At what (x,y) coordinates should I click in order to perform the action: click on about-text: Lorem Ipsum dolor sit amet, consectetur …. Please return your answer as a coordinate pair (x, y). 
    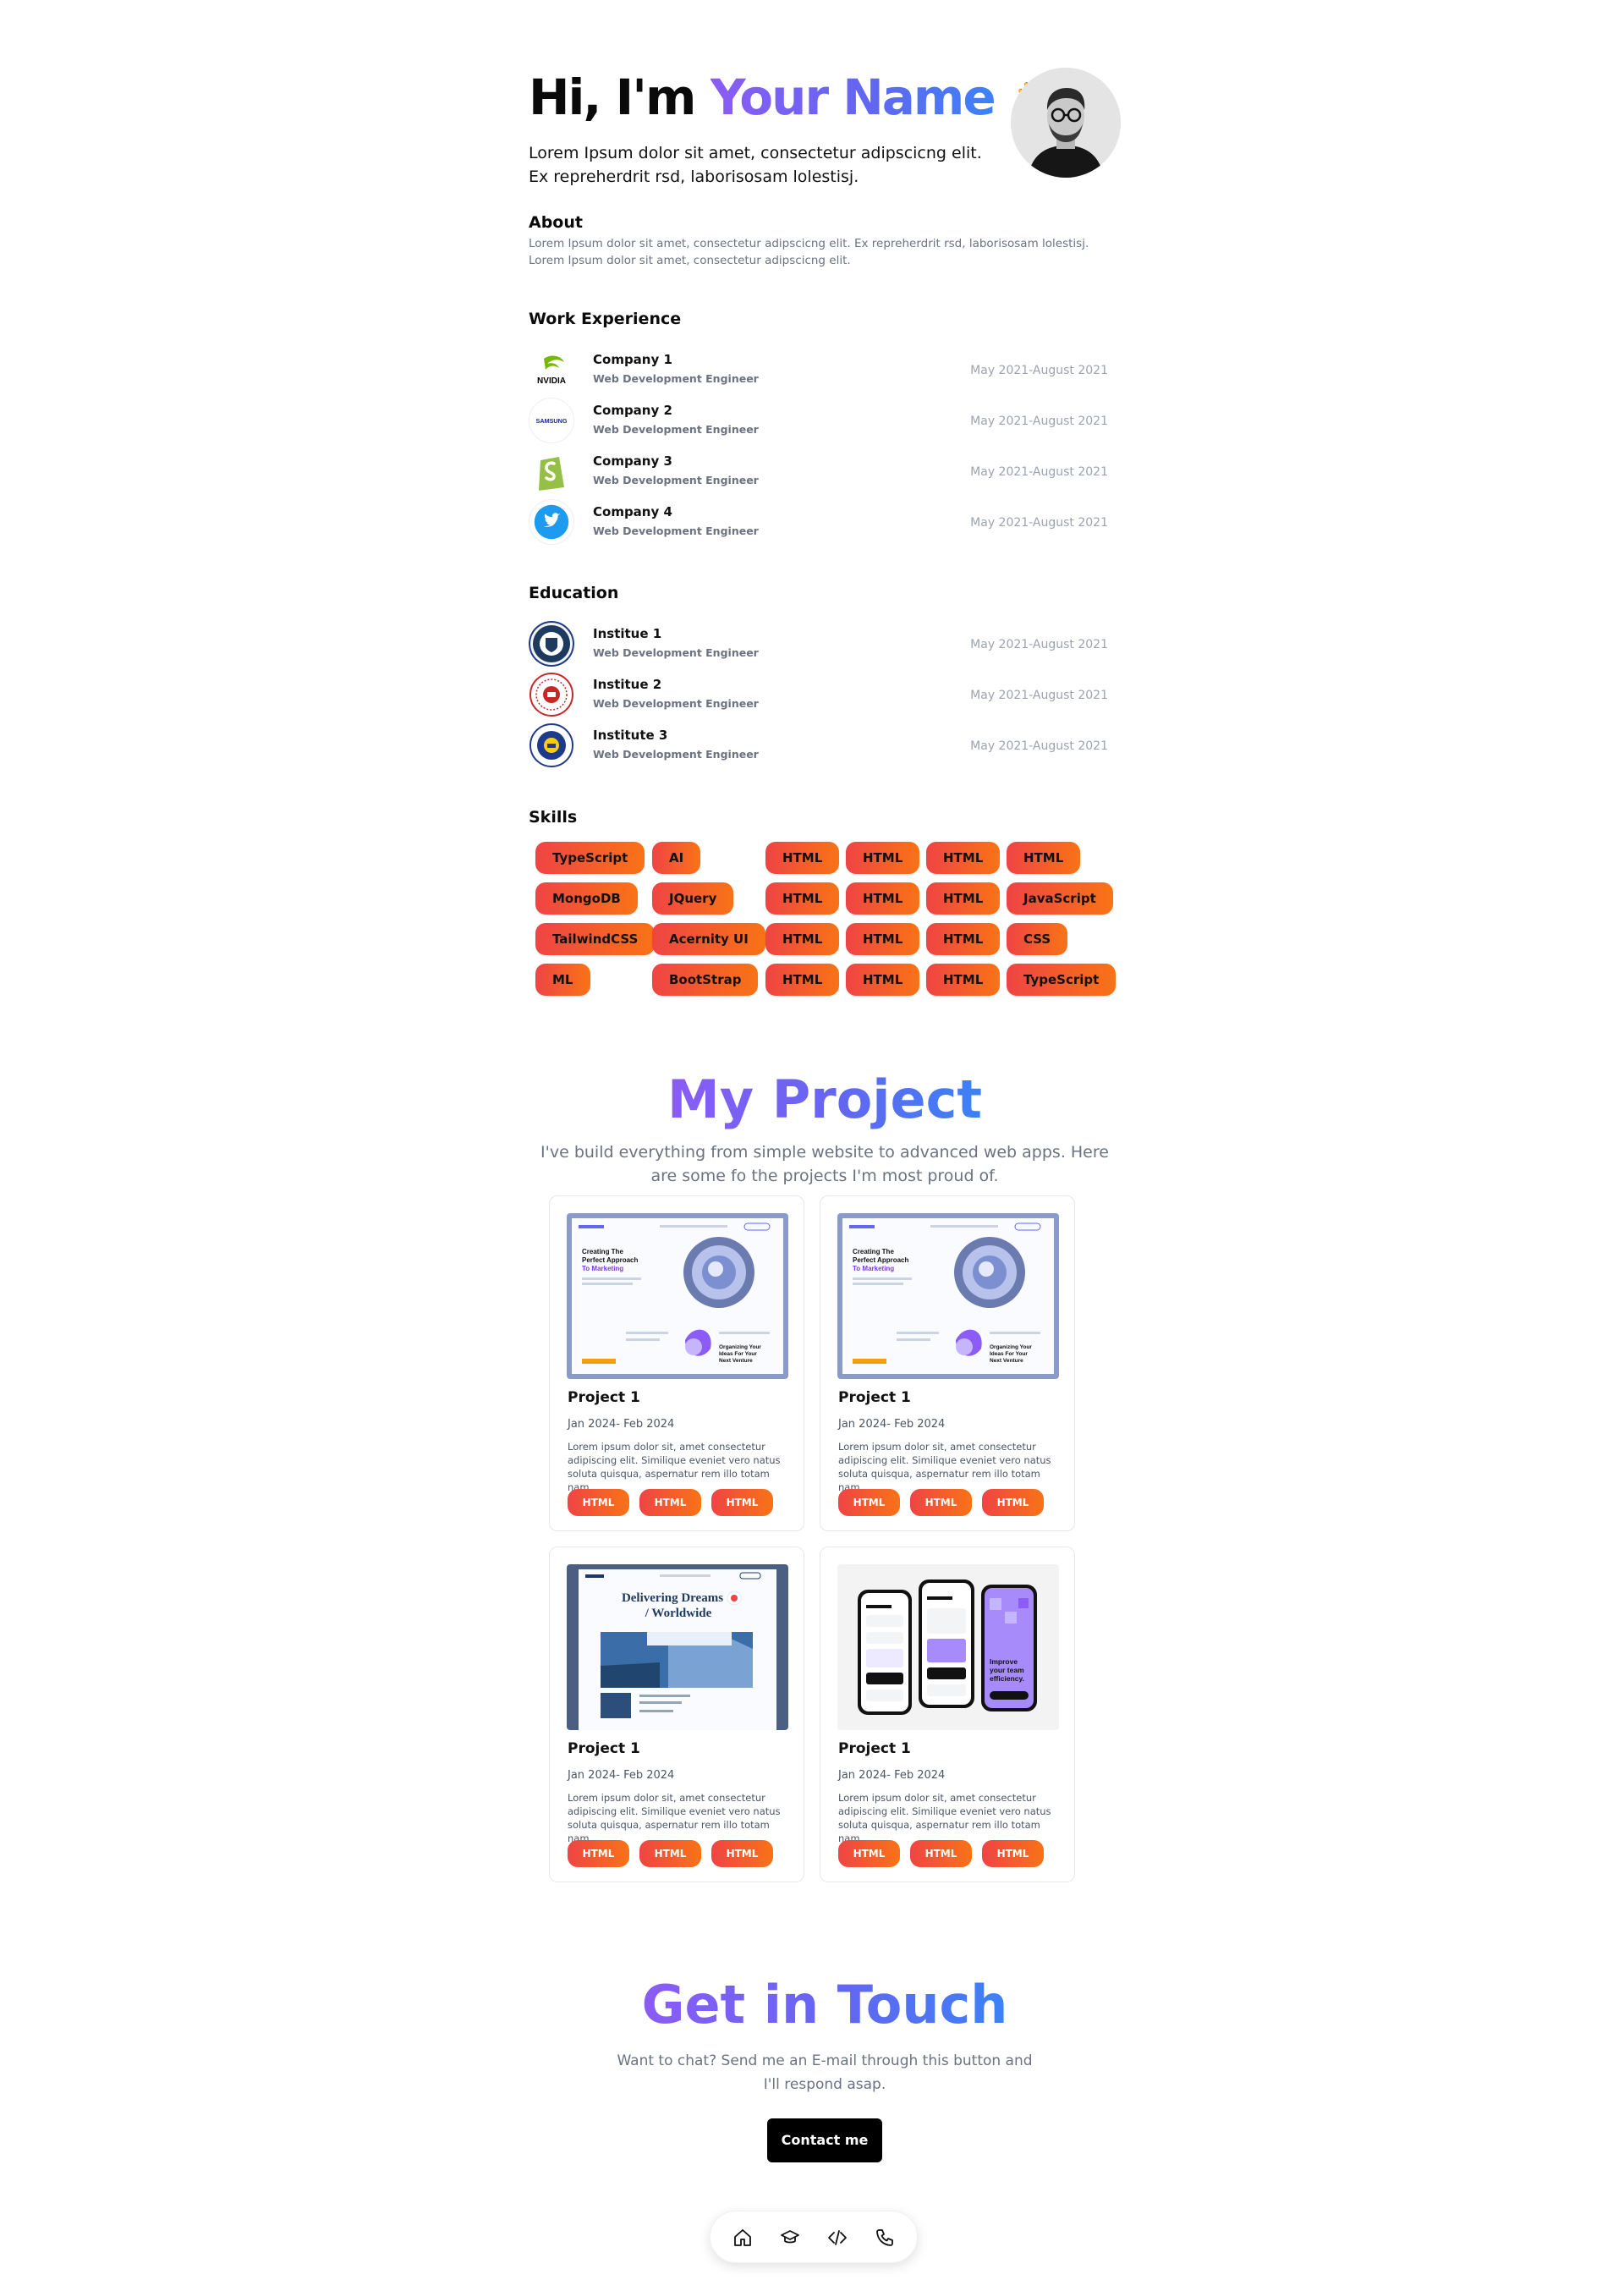
    Looking at the image, I should click on (809, 252).